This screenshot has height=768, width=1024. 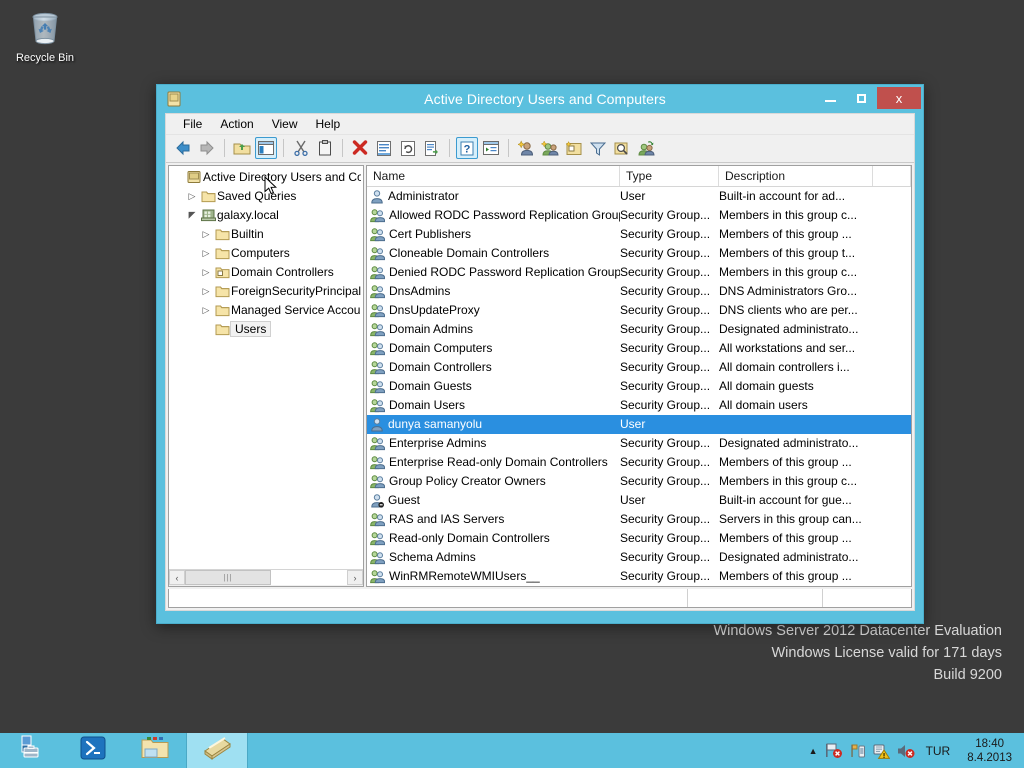 What do you see at coordinates (550, 148) in the screenshot?
I see `new-group-icon` at bounding box center [550, 148].